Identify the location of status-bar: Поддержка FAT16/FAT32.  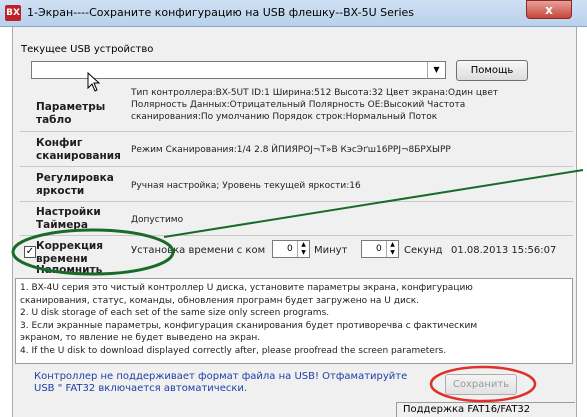
(485, 409).